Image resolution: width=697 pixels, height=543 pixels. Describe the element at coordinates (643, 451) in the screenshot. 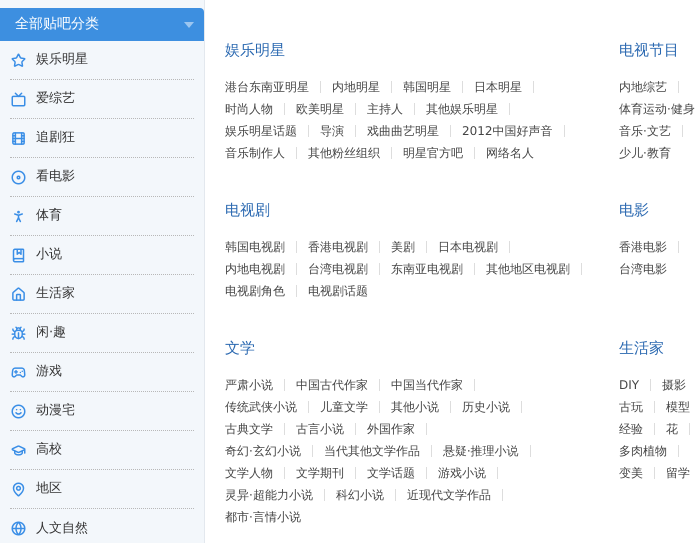

I see `category-link: 多肉植物` at that location.